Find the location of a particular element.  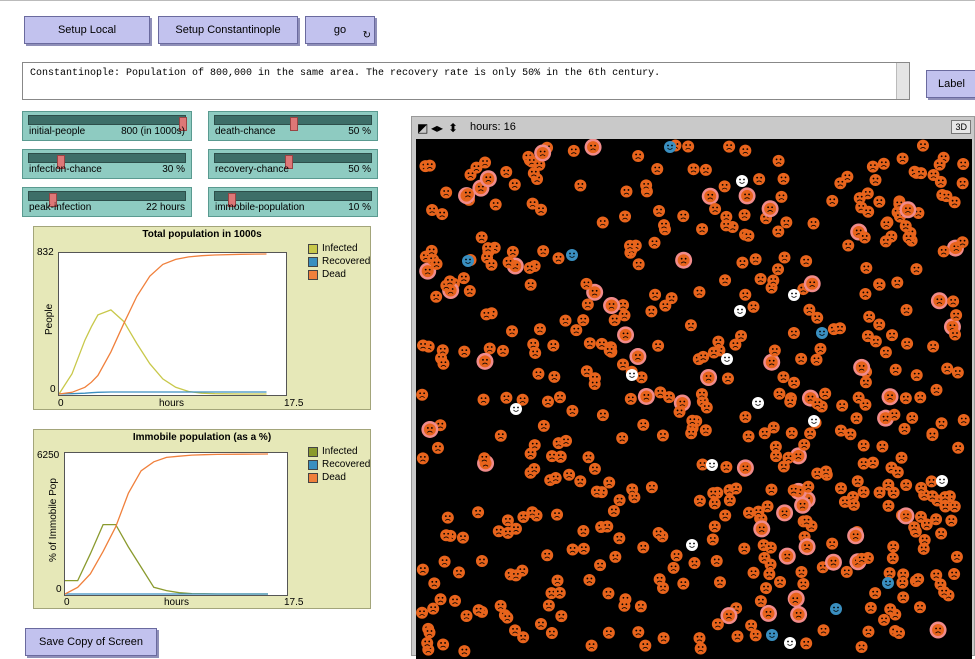

slider-immobile-population: immobile-population 10 % is located at coordinates (293, 202).